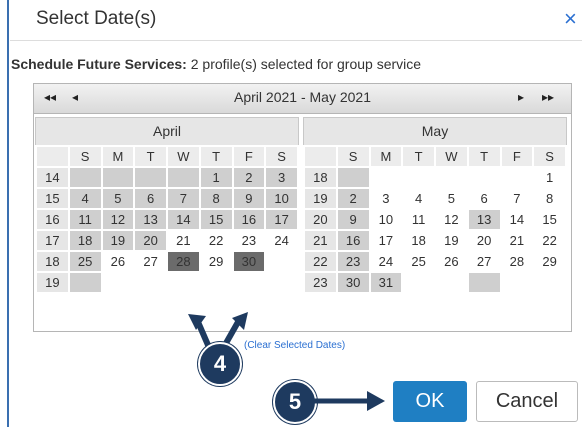 Image resolution: width=582 pixels, height=427 pixels. What do you see at coordinates (386, 219) in the screenshot?
I see `date-cell: 10` at bounding box center [386, 219].